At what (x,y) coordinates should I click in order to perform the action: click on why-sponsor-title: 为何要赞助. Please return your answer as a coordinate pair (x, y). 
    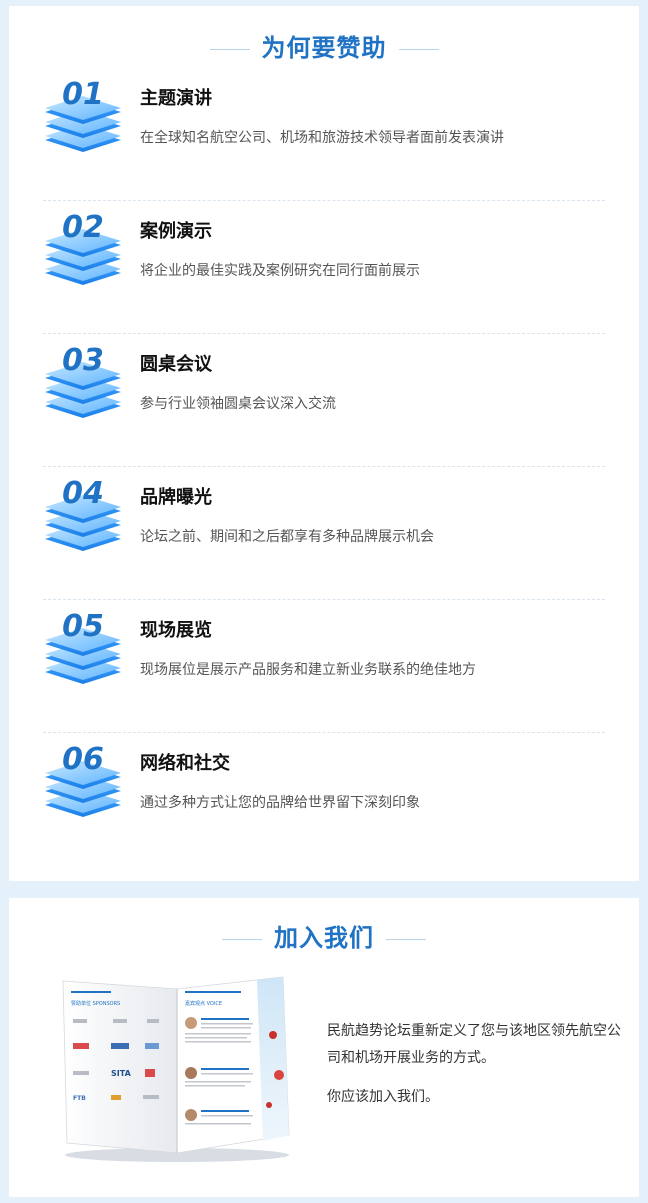
    Looking at the image, I should click on (324, 45).